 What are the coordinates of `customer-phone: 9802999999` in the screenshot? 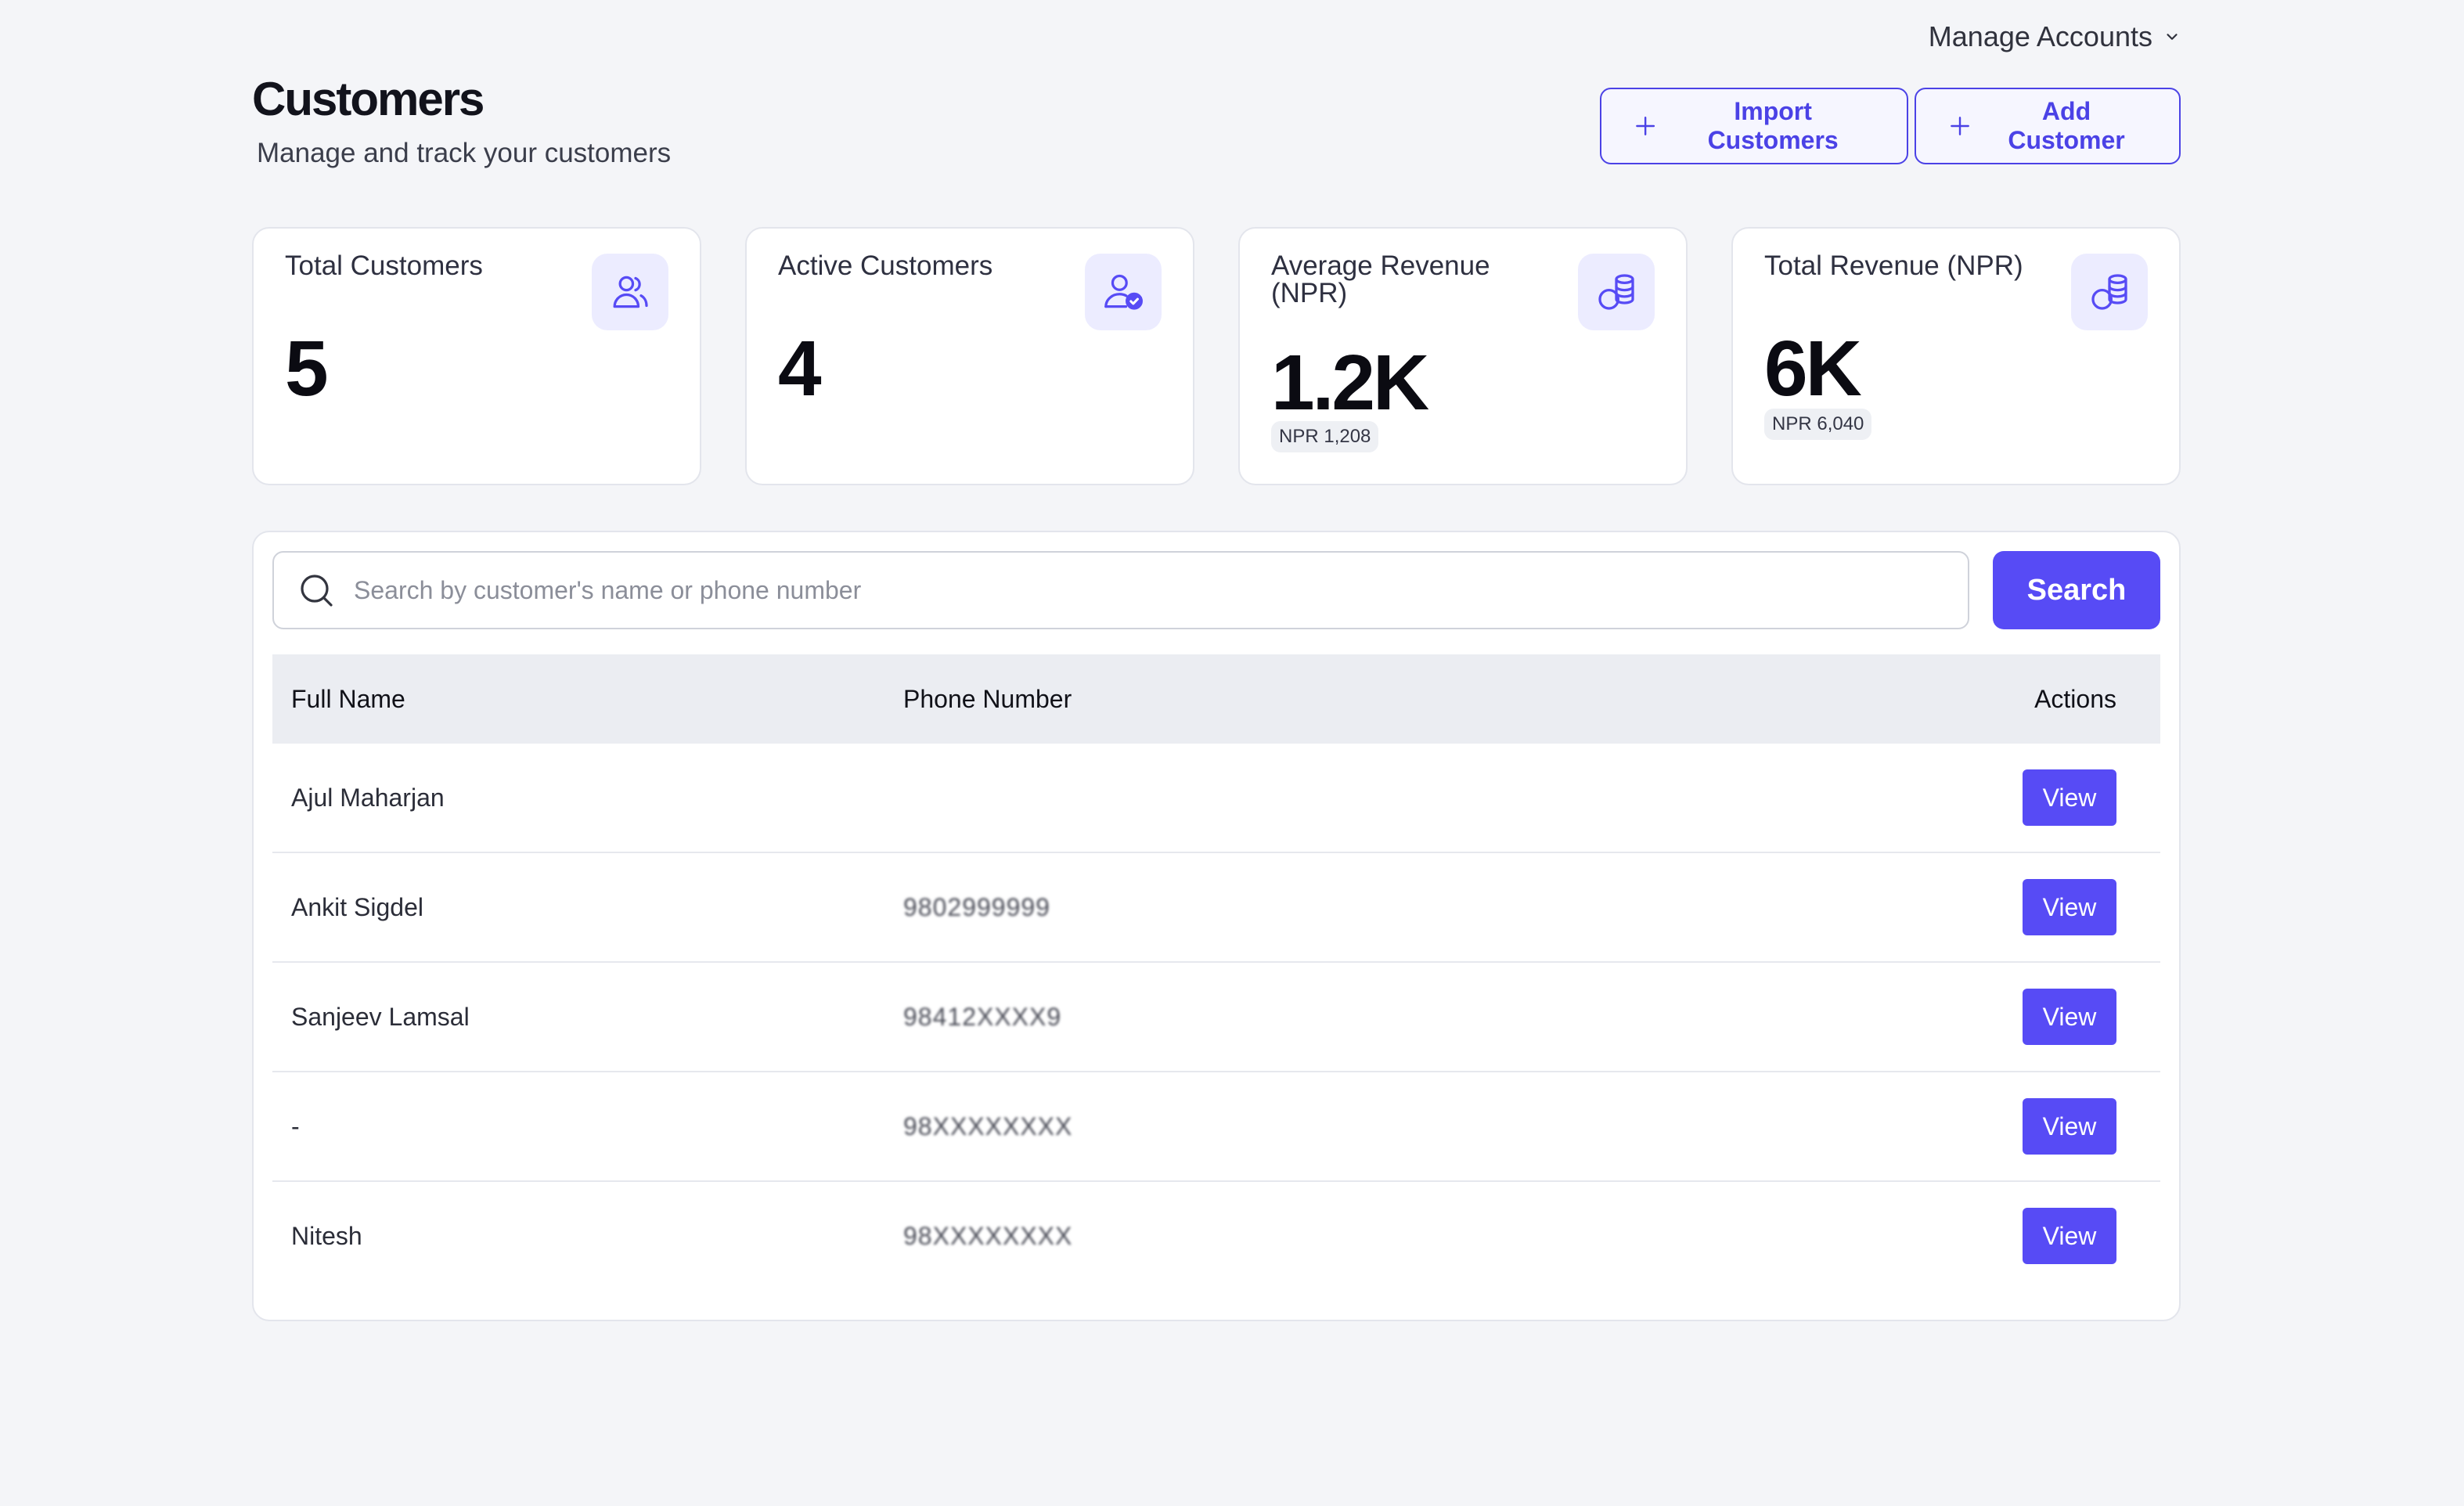 It's located at (977, 907).